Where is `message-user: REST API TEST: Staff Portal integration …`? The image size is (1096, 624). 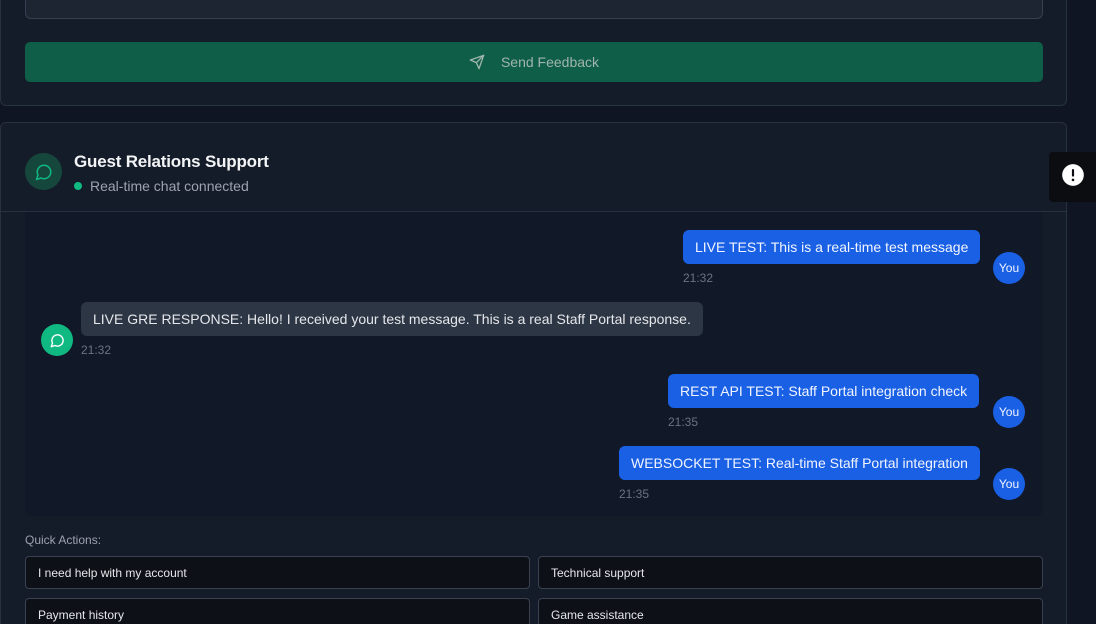 message-user: REST API TEST: Staff Portal integration … is located at coordinates (824, 401).